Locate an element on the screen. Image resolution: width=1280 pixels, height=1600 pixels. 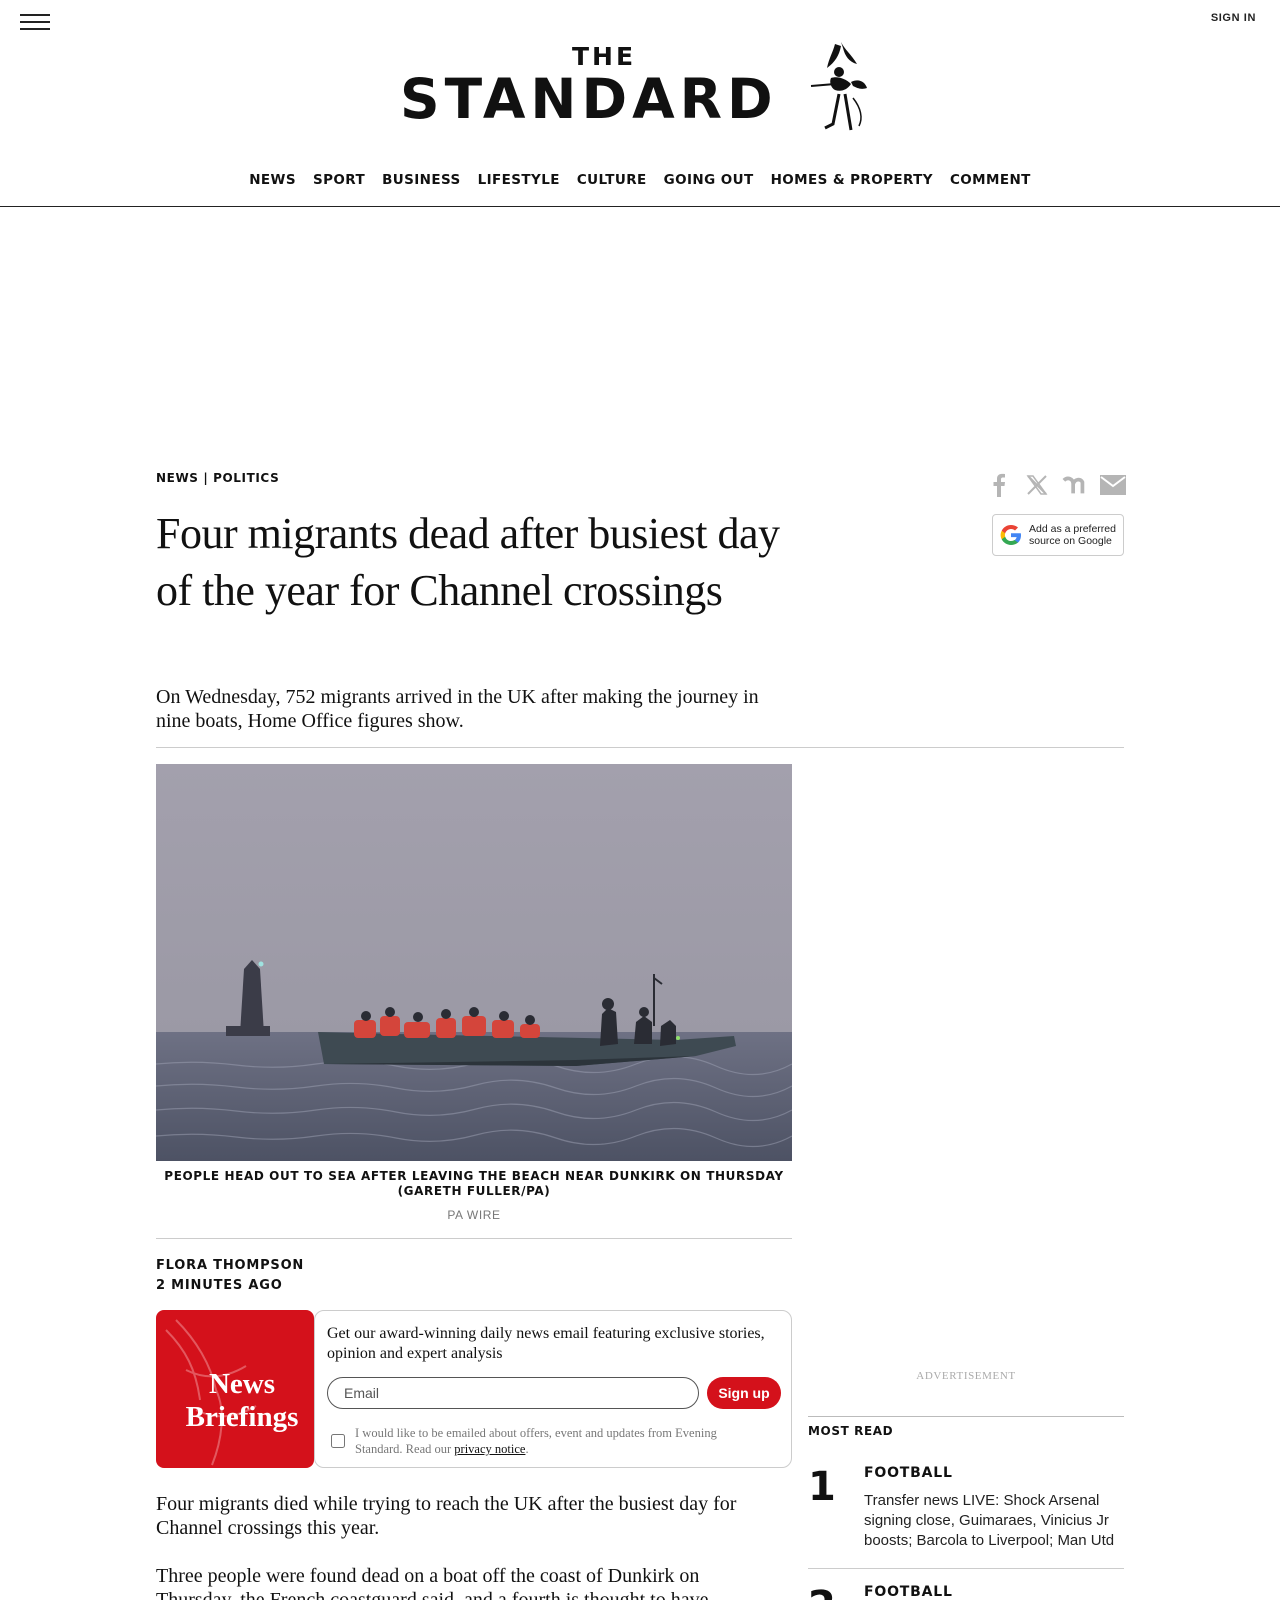
logo-standard: STANDARD is located at coordinates (589, 99).